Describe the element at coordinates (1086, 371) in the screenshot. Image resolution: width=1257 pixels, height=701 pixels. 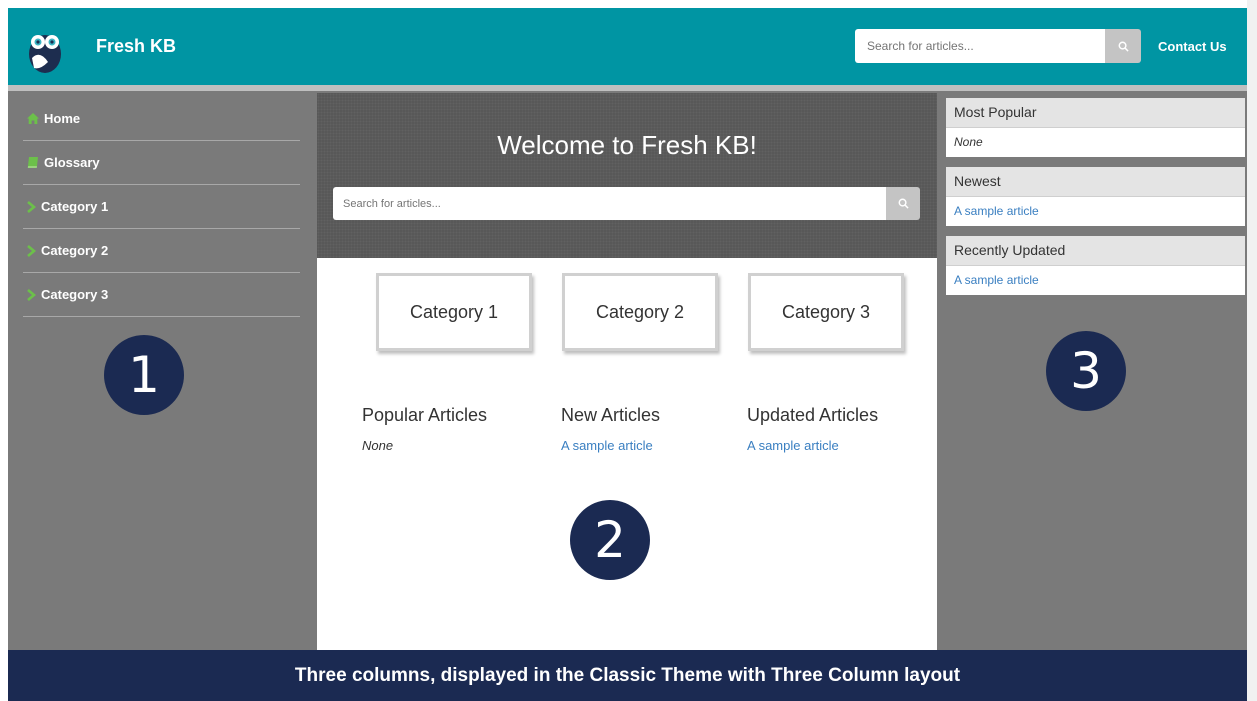
I see `column-marker-3: 3` at that location.